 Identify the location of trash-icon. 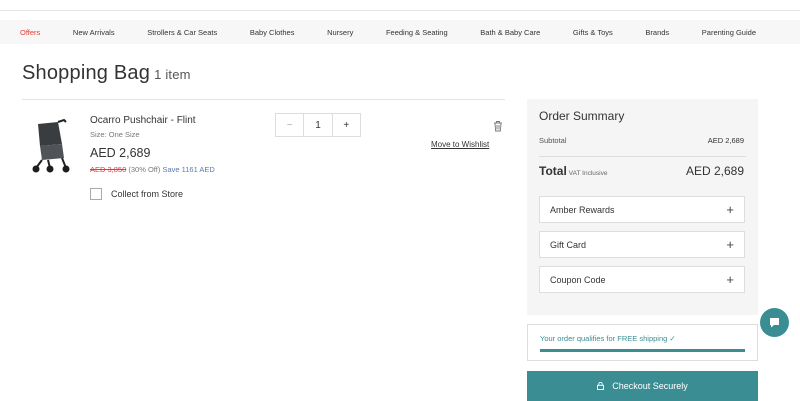
(498, 126).